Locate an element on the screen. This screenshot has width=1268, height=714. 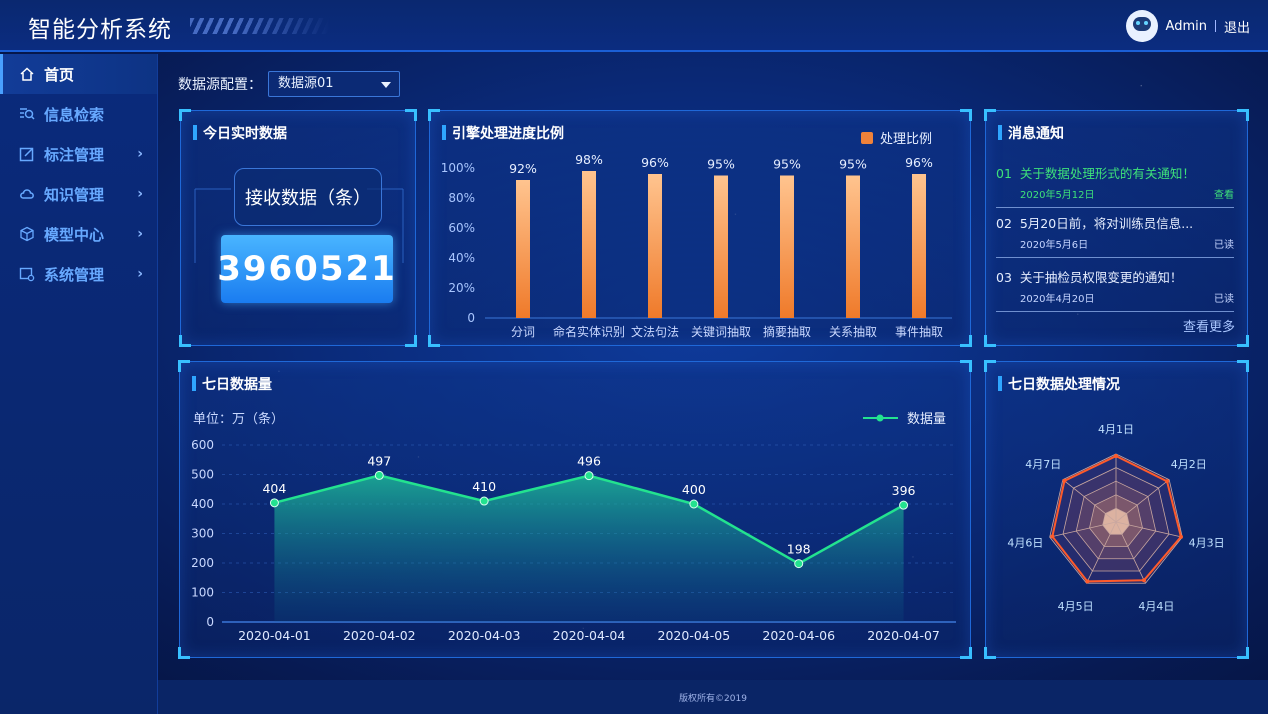
source-select: 数据源01 is located at coordinates (334, 84).